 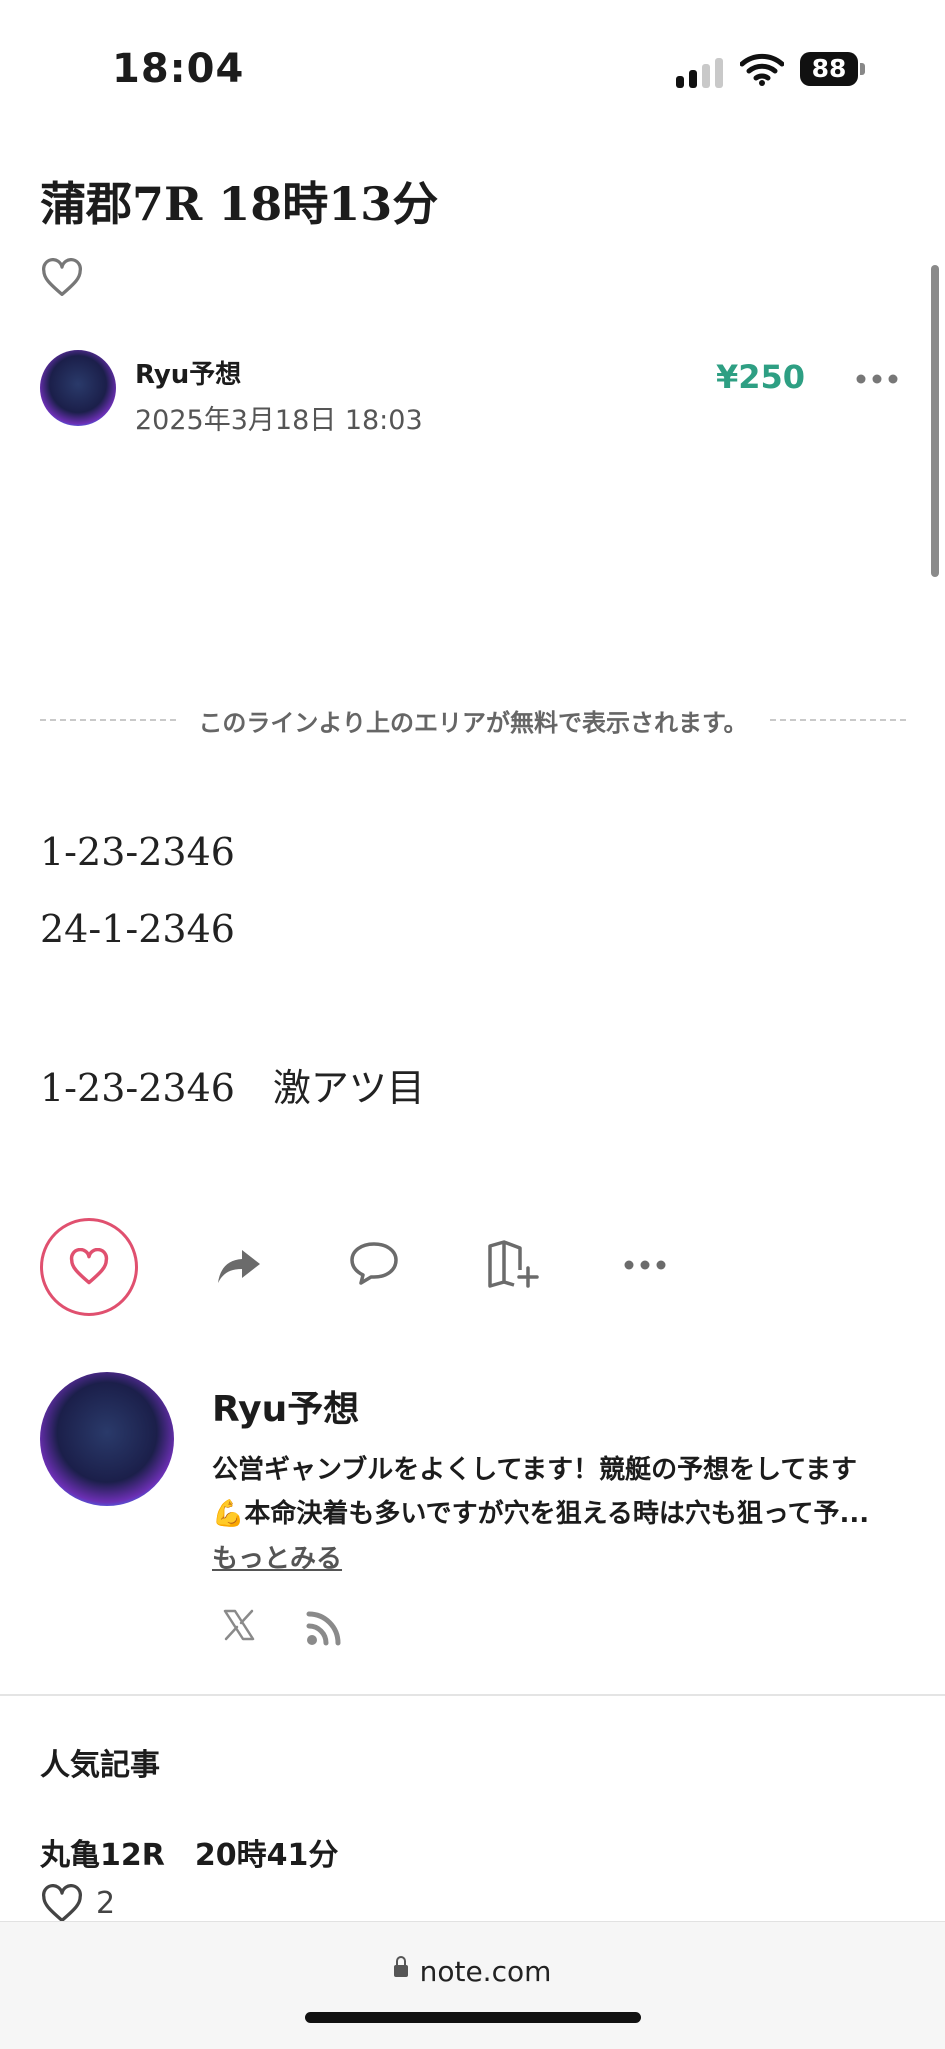 What do you see at coordinates (277, 1556) in the screenshot?
I see `more-link: もっとみる` at bounding box center [277, 1556].